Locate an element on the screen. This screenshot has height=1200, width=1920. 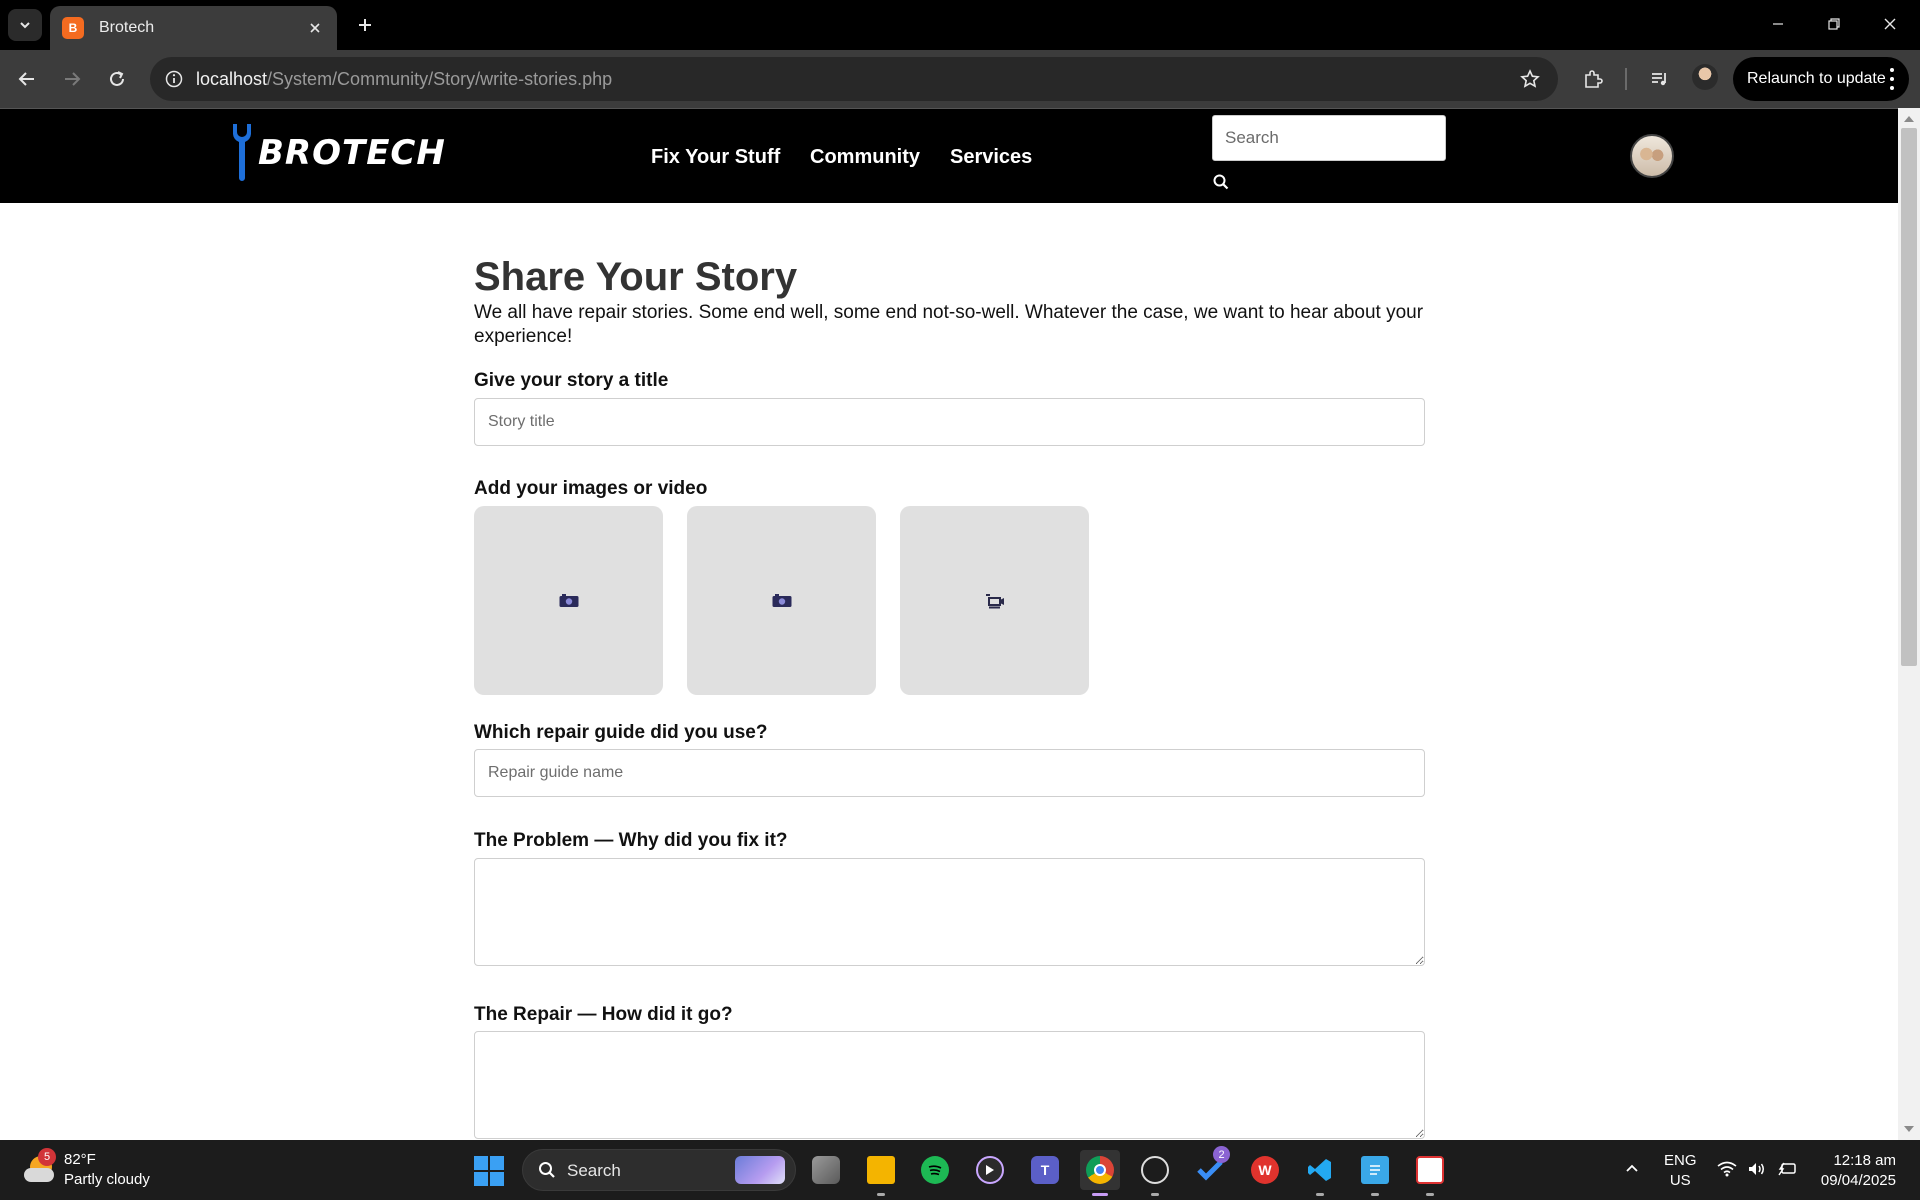
nav-community: Community is located at coordinates (865, 157).